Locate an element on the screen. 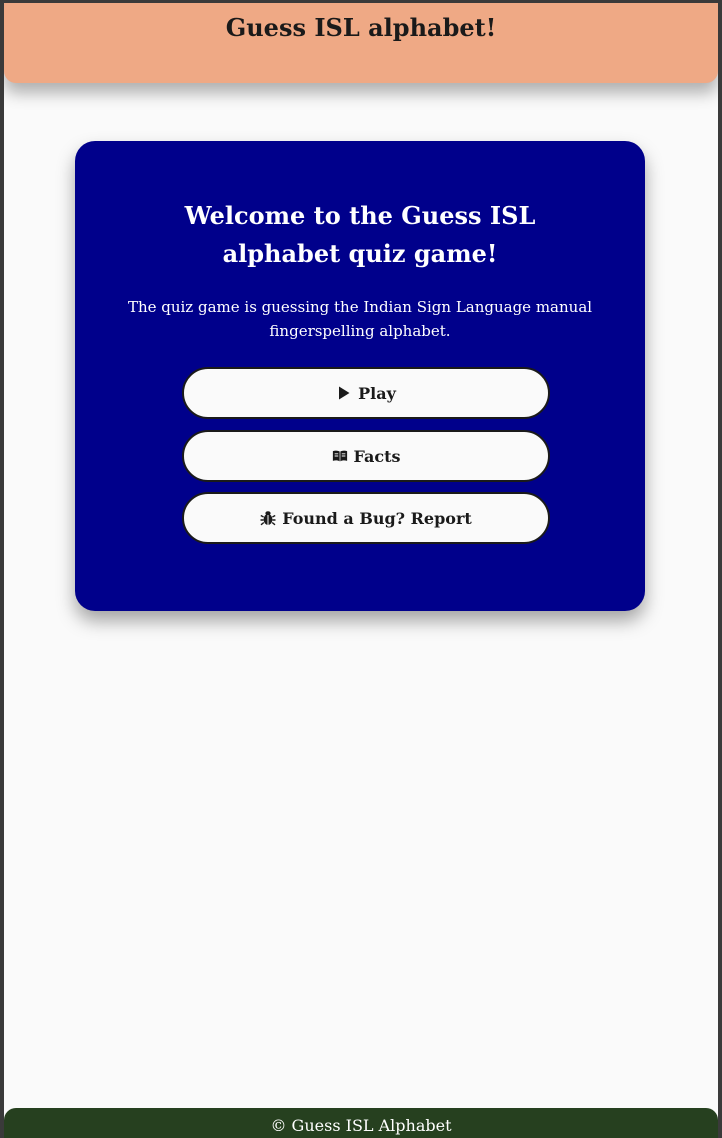 This screenshot has height=1138, width=722. site-footer: © Guess ISL Alphabet is located at coordinates (361, 1123).